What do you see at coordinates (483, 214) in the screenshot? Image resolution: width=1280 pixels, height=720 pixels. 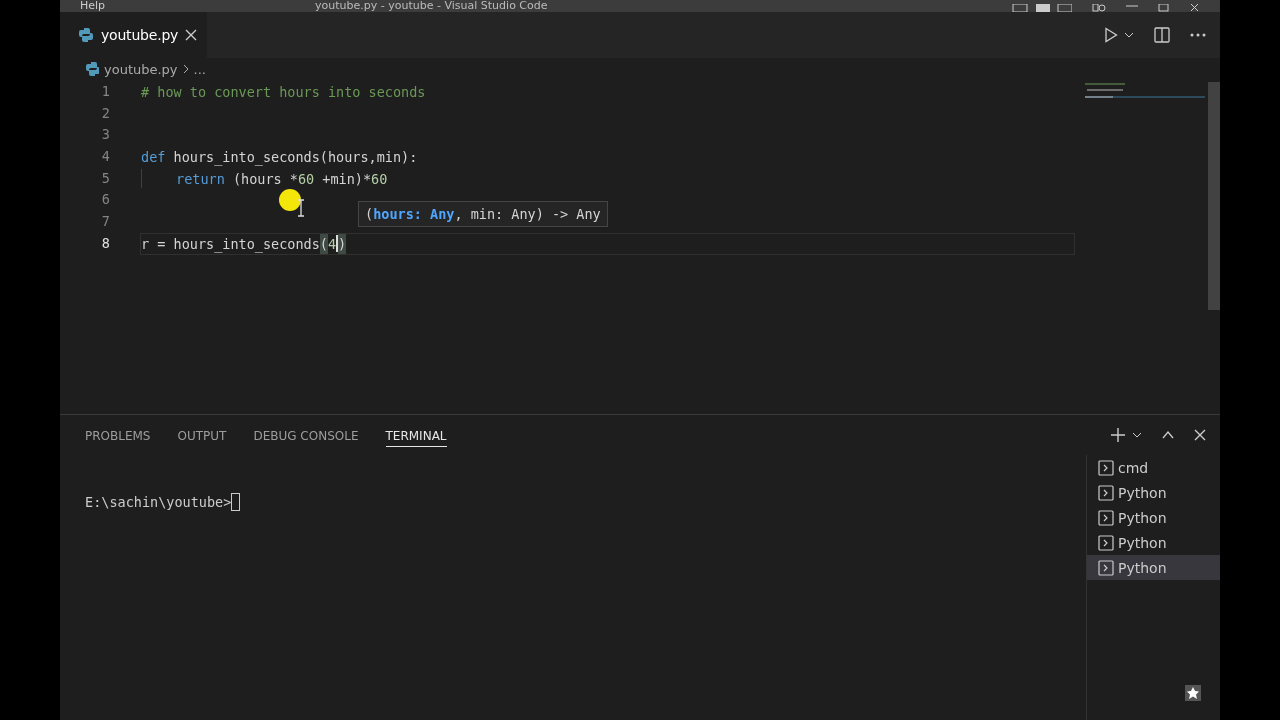 I see `signature-tooltip: (hours: Any, min: Any) -> Any` at bounding box center [483, 214].